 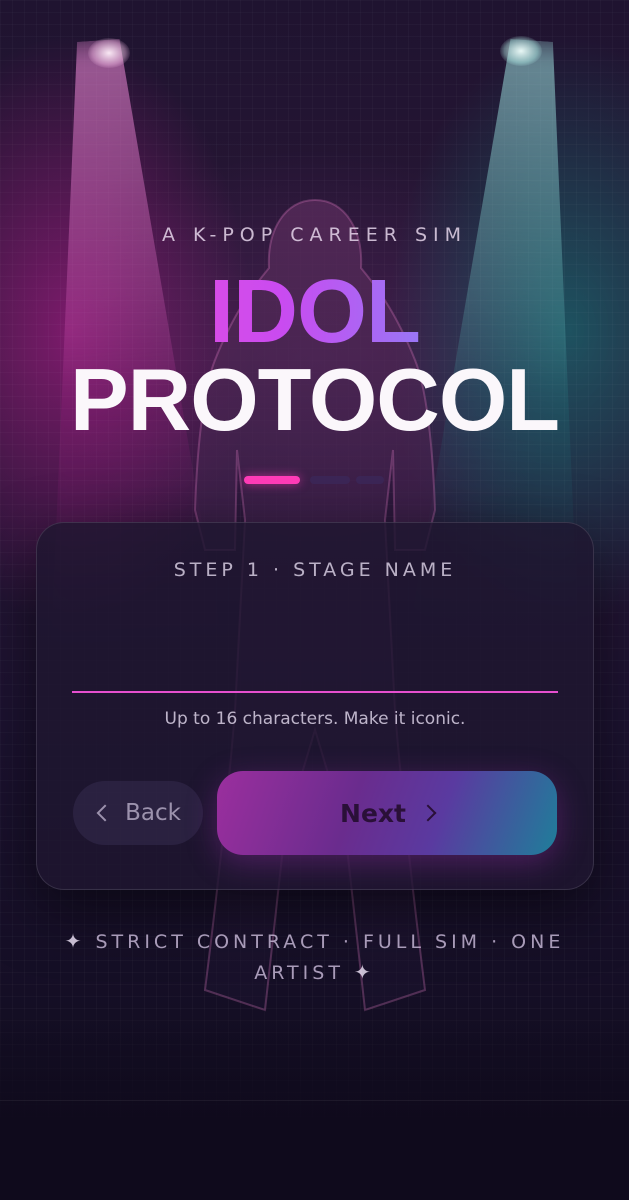 I want to click on back-button: Back, so click(x=138, y=813).